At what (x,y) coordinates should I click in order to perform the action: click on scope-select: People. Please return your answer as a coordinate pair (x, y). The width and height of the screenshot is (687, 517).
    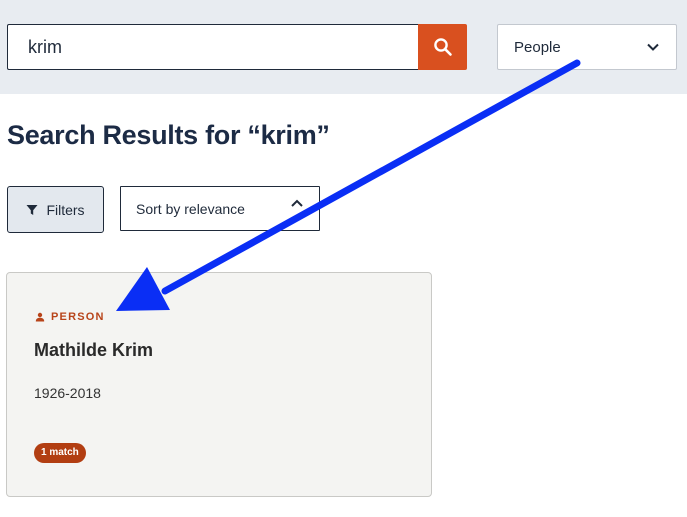
    Looking at the image, I should click on (587, 47).